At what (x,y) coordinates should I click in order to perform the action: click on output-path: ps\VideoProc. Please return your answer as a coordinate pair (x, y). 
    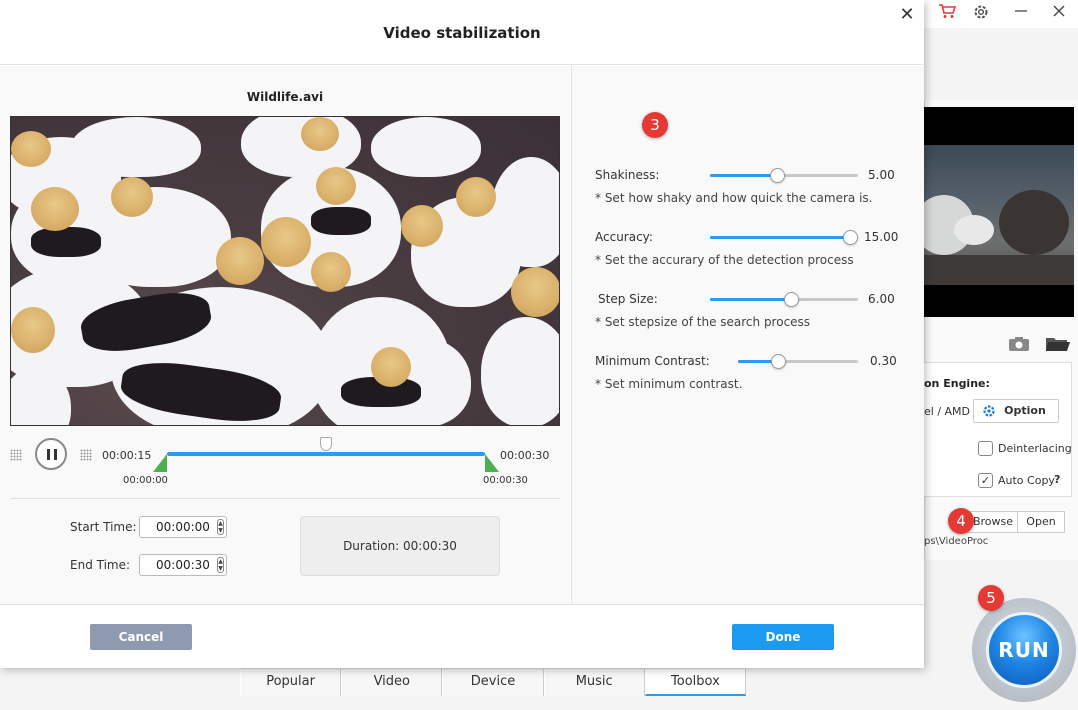
    Looking at the image, I should click on (956, 541).